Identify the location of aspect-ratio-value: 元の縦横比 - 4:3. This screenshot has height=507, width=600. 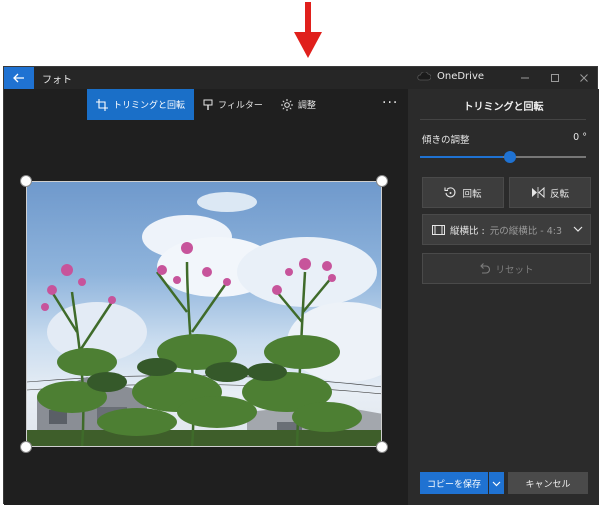
(525, 231).